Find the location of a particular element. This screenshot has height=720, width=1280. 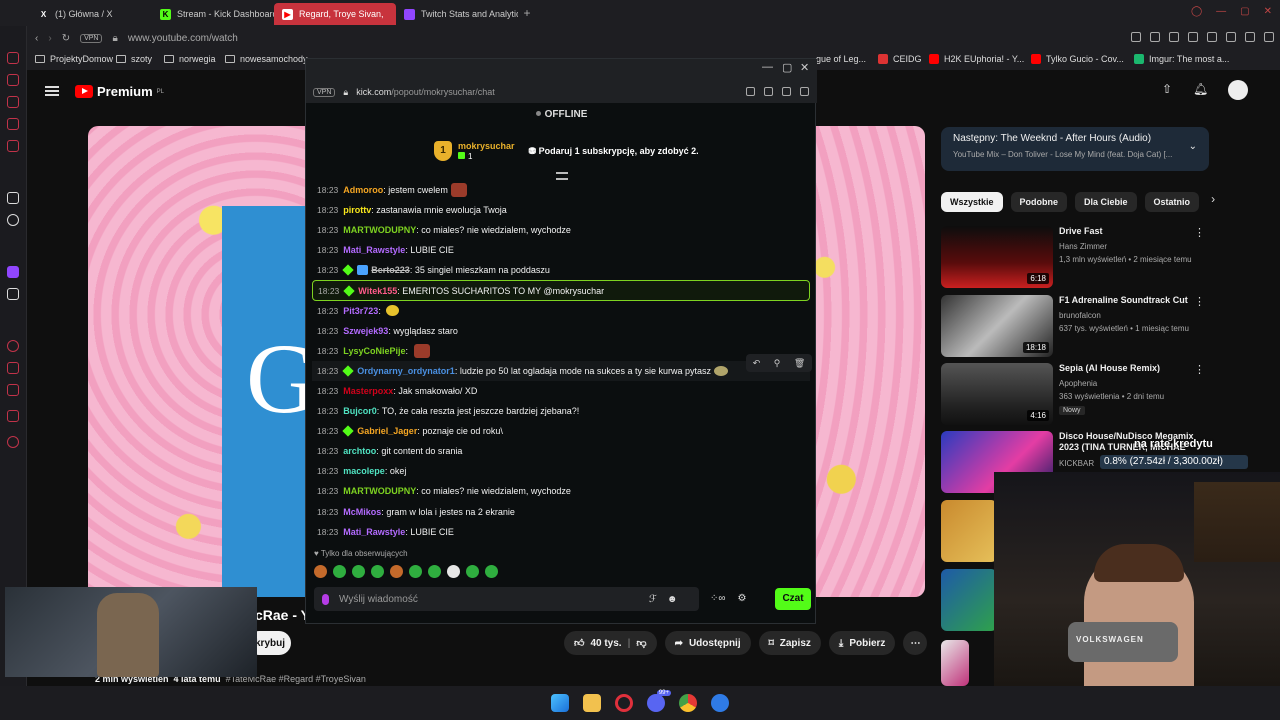

upload-icon: ⇧ is located at coordinates (1167, 89).